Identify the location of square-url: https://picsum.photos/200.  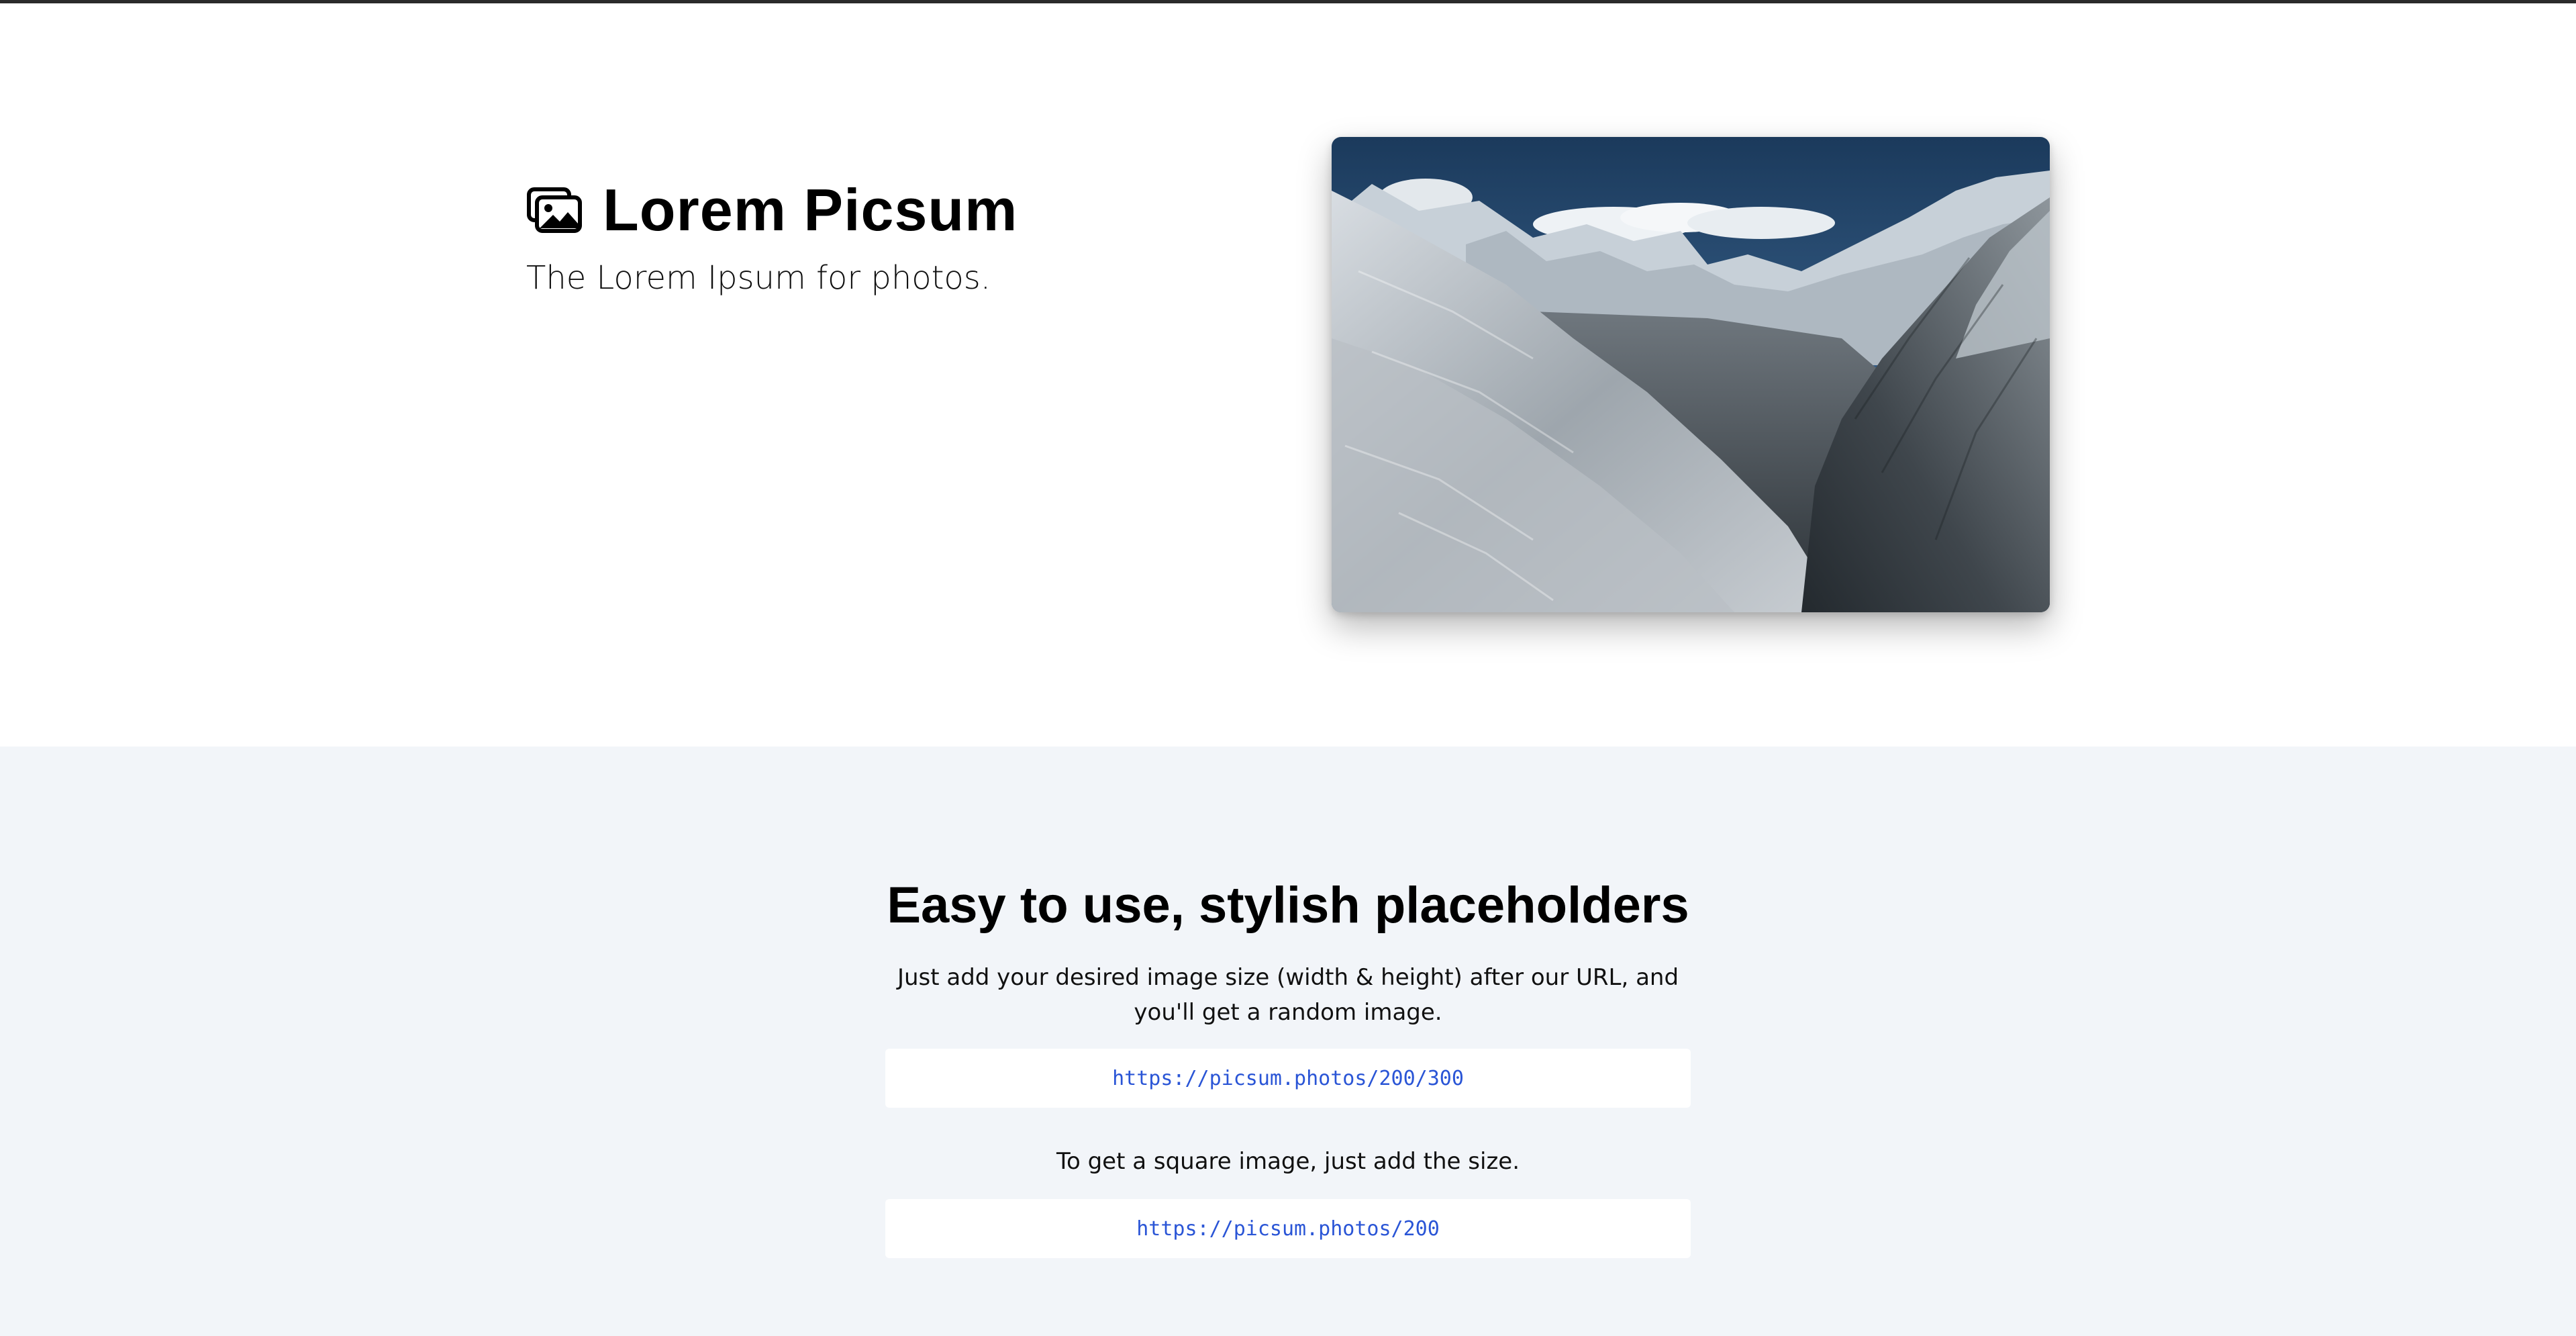
(1288, 1229).